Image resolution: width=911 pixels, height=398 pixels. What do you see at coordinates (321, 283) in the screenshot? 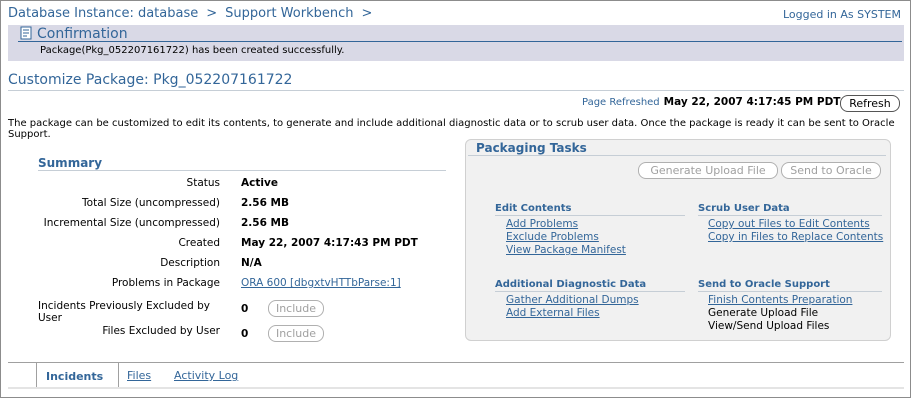
I see `problems-link: ORA 600 [dbgxtvHTTbParse:1]` at bounding box center [321, 283].